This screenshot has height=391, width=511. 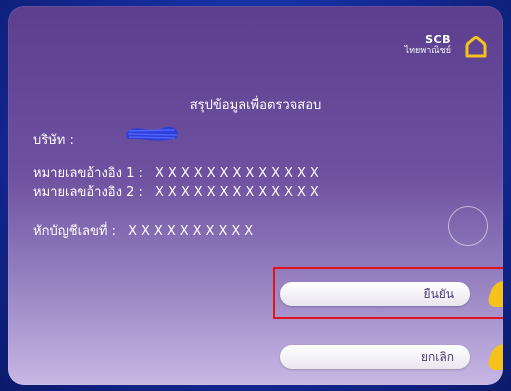 I want to click on ref1-row: หมายเลขอ้างอิง 1 : XXXXXXXXXXXXX, so click(x=178, y=172).